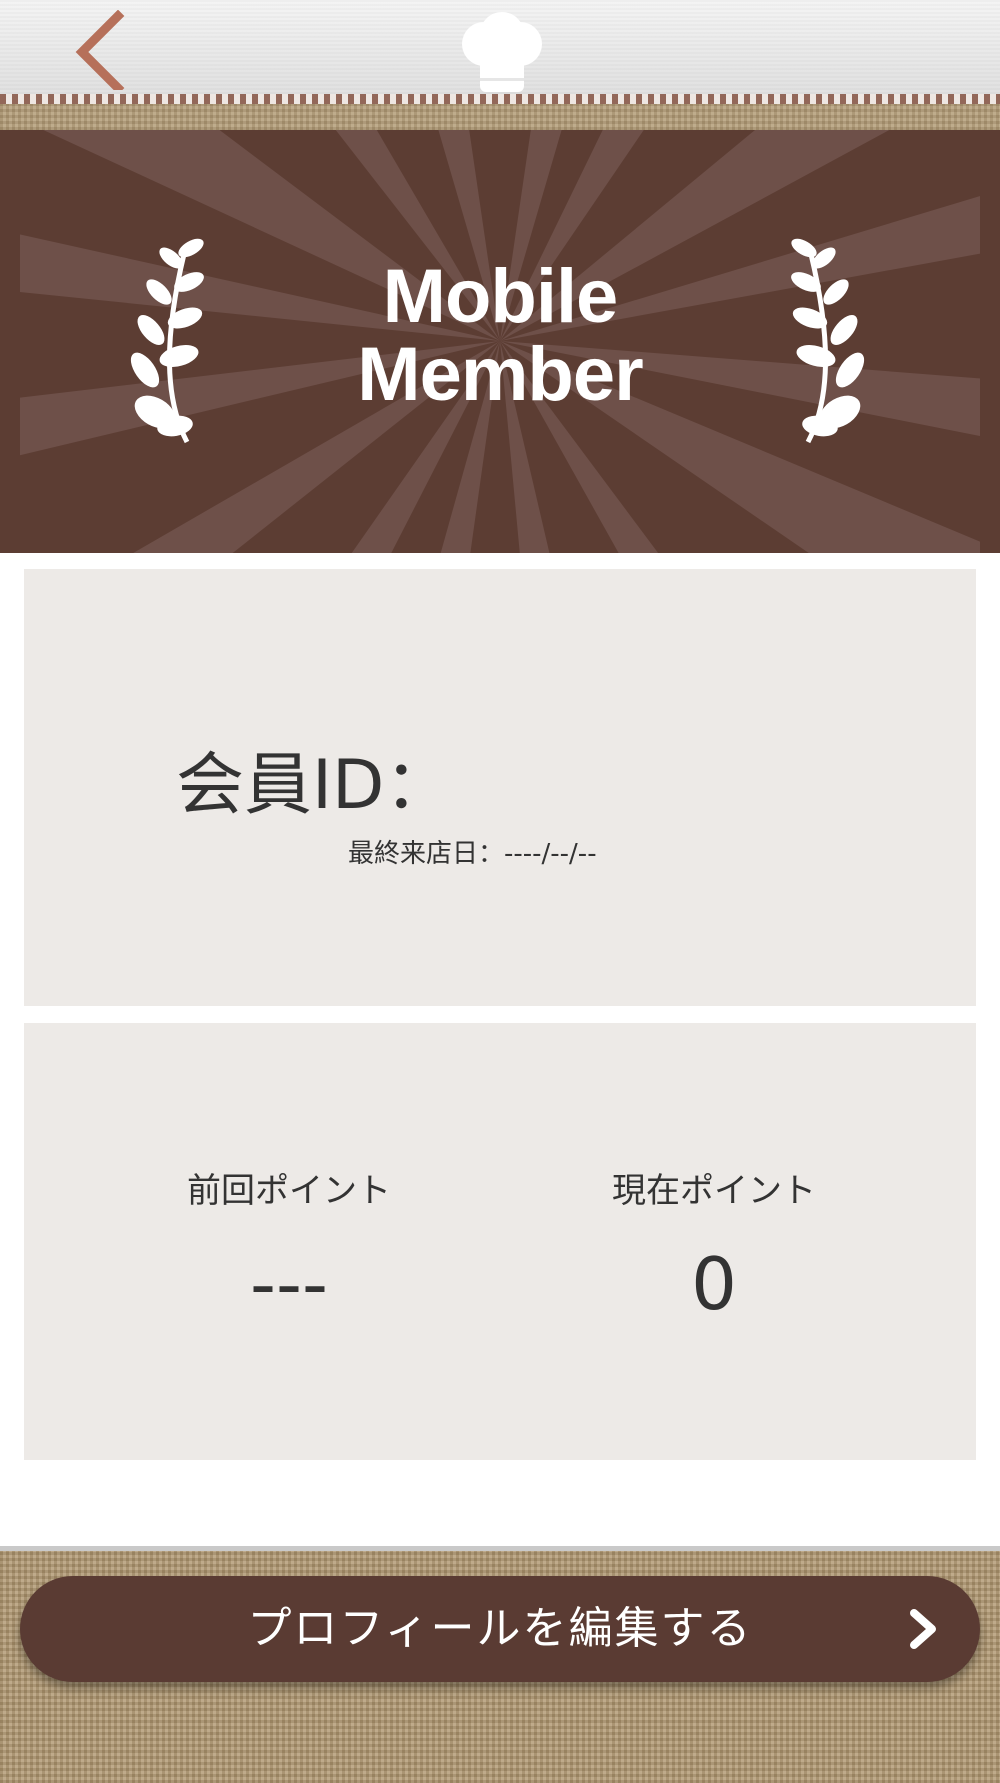  I want to click on chevron-left-icon, so click(100, 52).